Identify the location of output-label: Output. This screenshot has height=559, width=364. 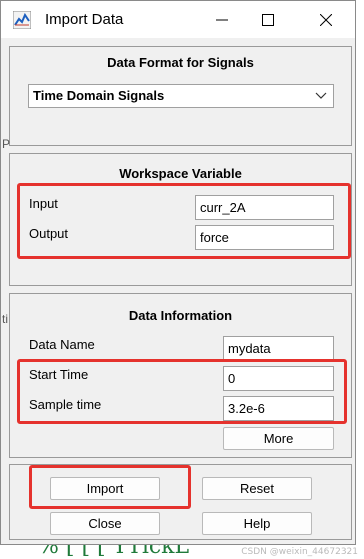
(49, 233).